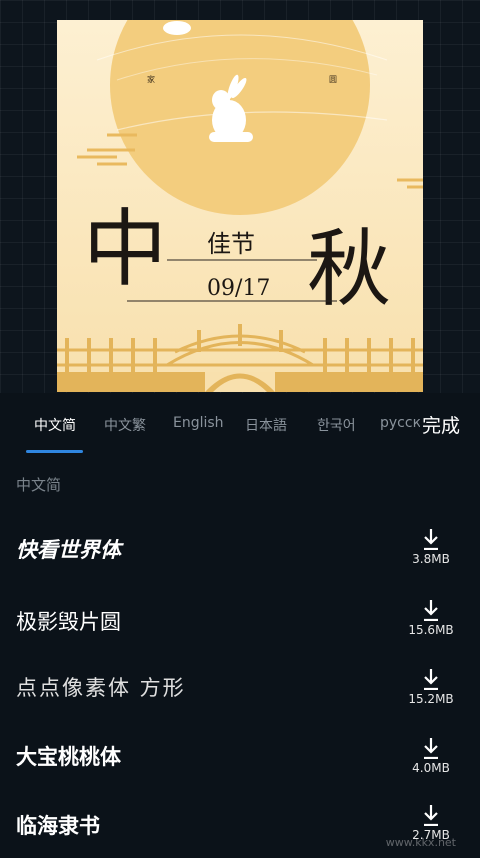 Image resolution: width=480 pixels, height=858 pixels. Describe the element at coordinates (431, 768) in the screenshot. I see `file-size: 4.0MB` at that location.